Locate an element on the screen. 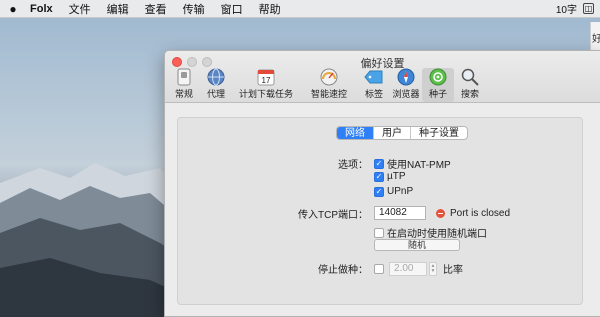 The width and height of the screenshot is (600, 317). apple-menu-icon: ● is located at coordinates (13, 9).